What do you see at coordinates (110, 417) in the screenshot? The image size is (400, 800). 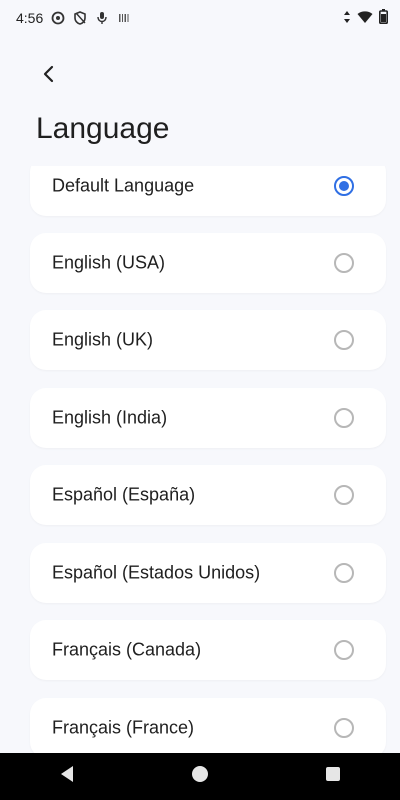 I see `language-option-label: English (India)` at bounding box center [110, 417].